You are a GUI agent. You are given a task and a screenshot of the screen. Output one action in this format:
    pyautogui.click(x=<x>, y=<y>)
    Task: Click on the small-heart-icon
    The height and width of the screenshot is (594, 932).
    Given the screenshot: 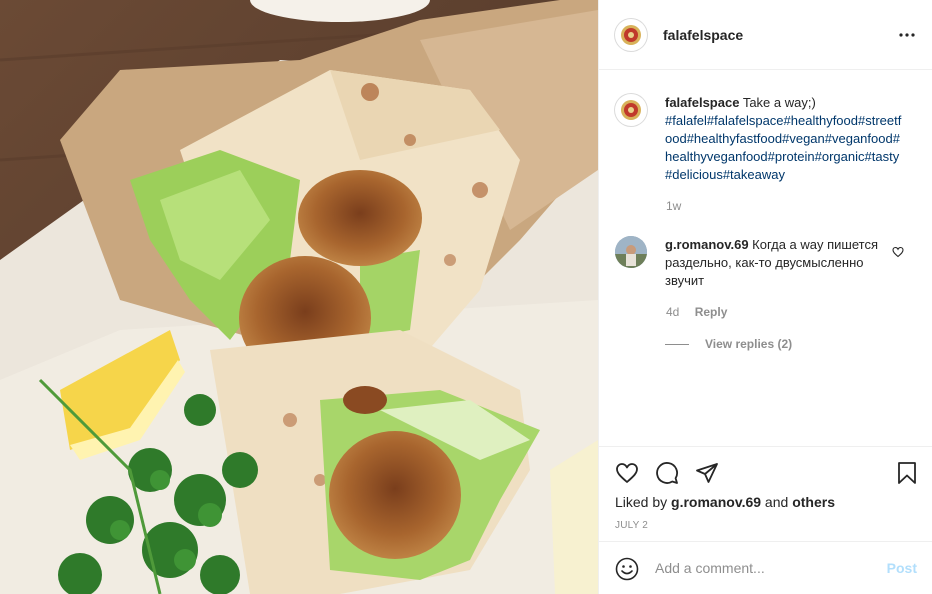 What is the action you would take?
    pyautogui.click(x=898, y=252)
    